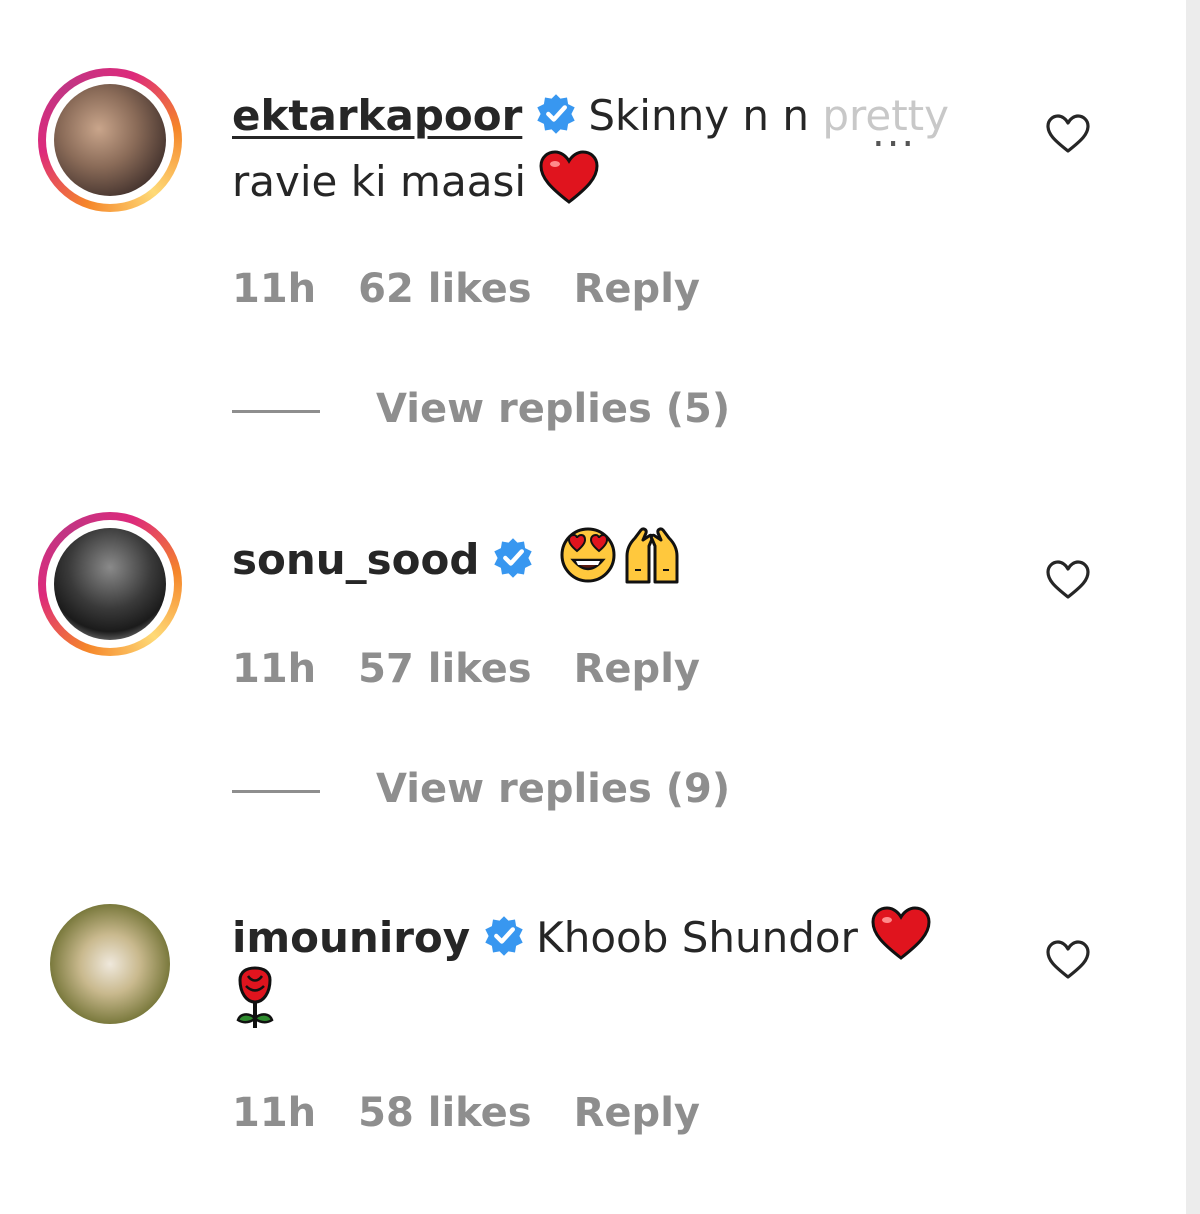 The height and width of the screenshot is (1214, 1200). I want to click on comment-likes-link: 58 likes, so click(444, 1113).